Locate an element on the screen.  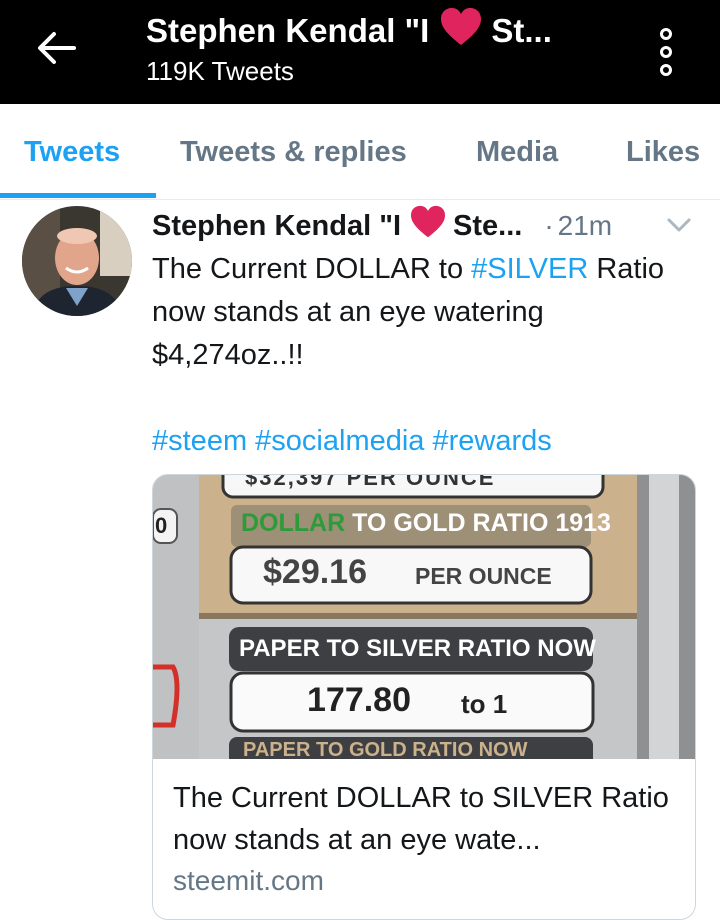
app-bar: Stephen Kendal "I St... 119K Tweets is located at coordinates (360, 52).